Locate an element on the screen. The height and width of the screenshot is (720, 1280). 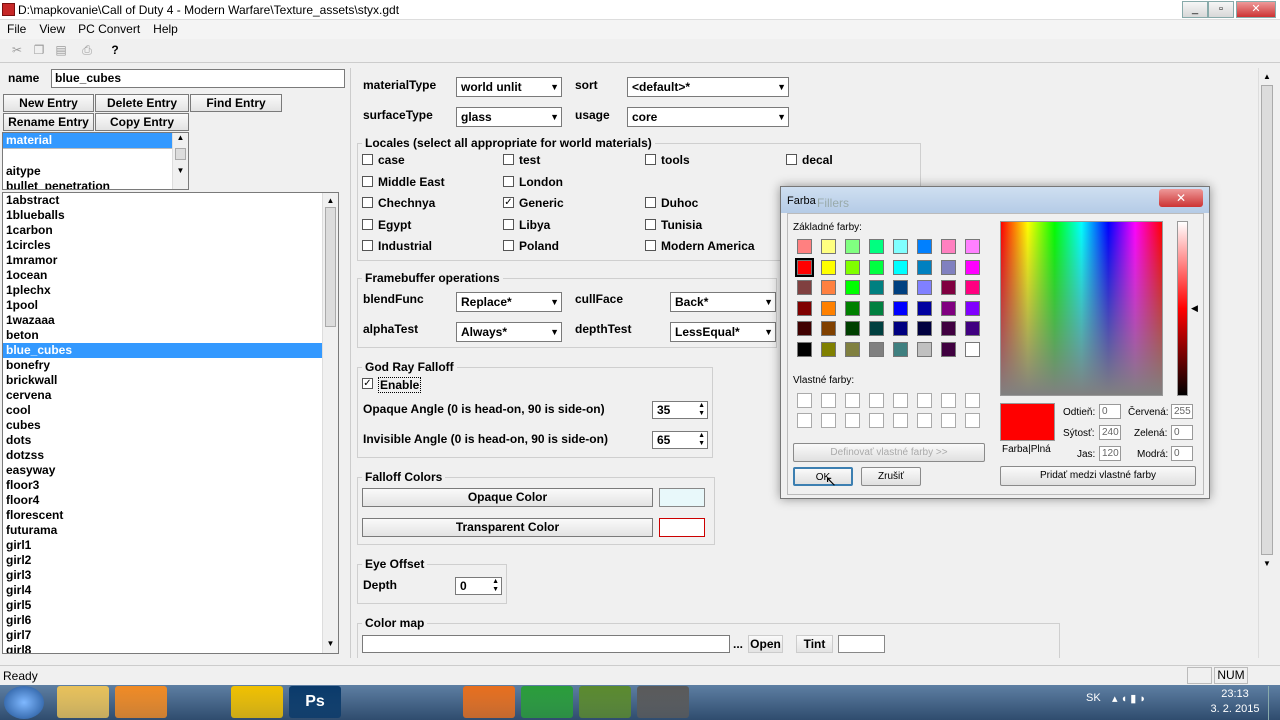
scroll-down-icon: ▼ is located at coordinates (1267, 563).